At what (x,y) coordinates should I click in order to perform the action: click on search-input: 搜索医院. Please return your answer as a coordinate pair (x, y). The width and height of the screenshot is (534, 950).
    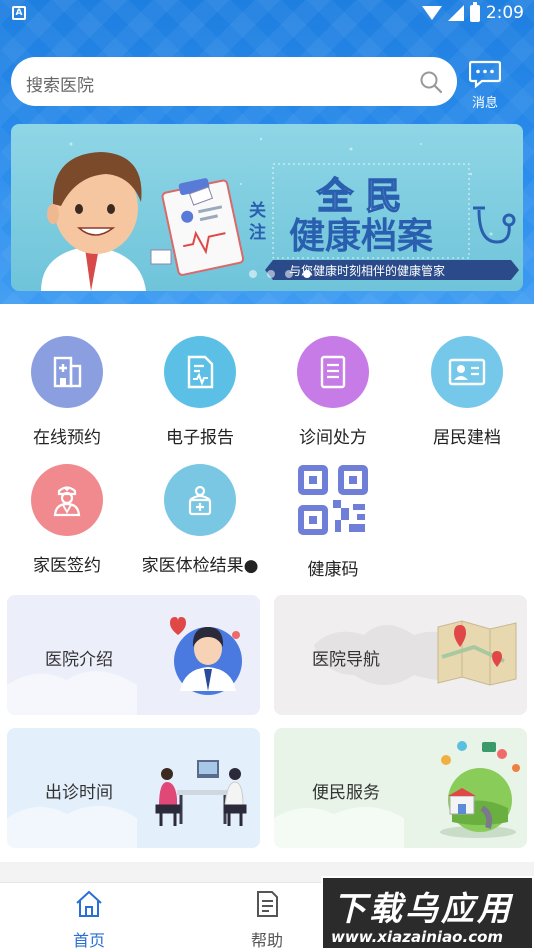
    Looking at the image, I should click on (234, 81).